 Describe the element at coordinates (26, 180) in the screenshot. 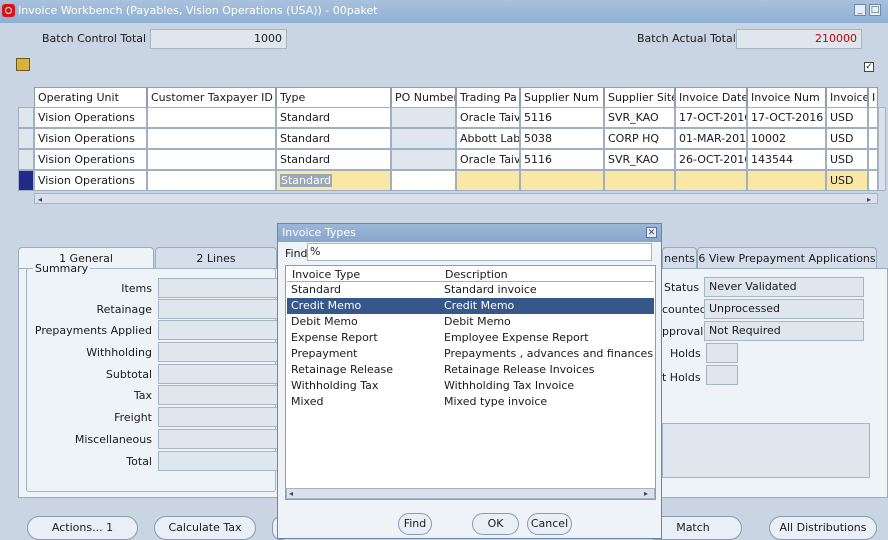

I see `row-selector-current` at that location.